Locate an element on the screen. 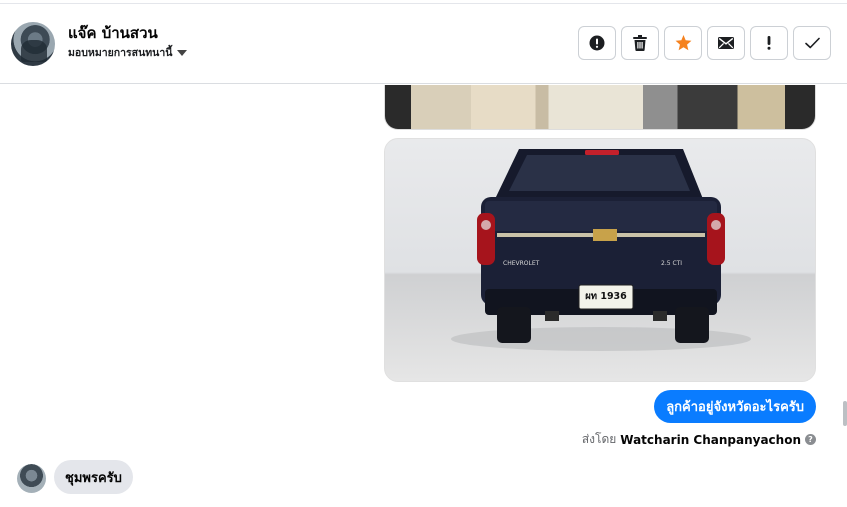 The height and width of the screenshot is (507, 847). brand-badge: CHEVROLET is located at coordinates (521, 263).